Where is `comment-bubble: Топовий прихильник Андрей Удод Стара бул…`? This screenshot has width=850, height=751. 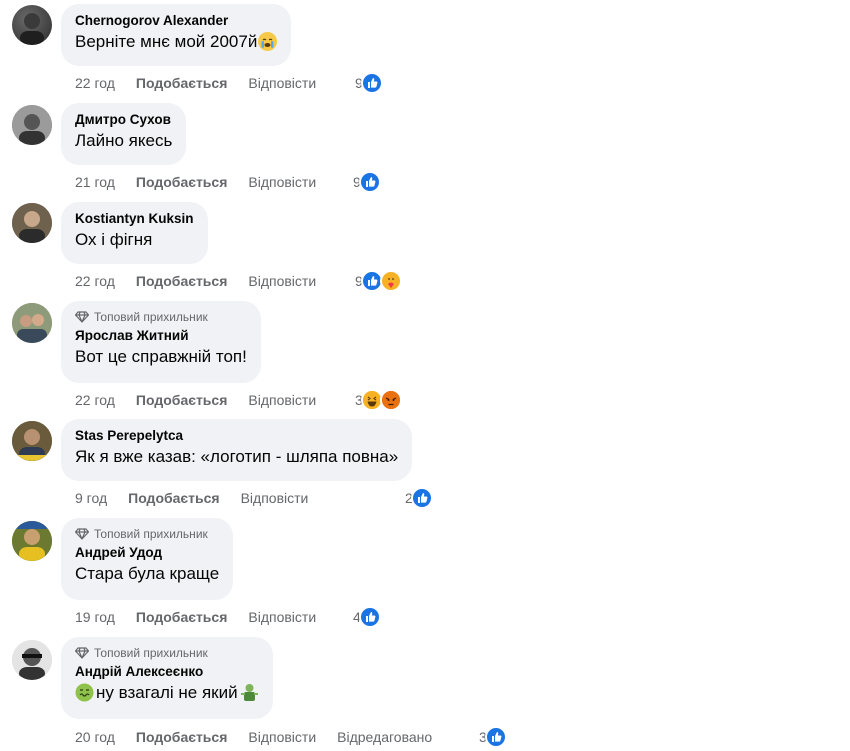
comment-bubble: Топовий прихильник Андрей Удод Стара бул… is located at coordinates (147, 559).